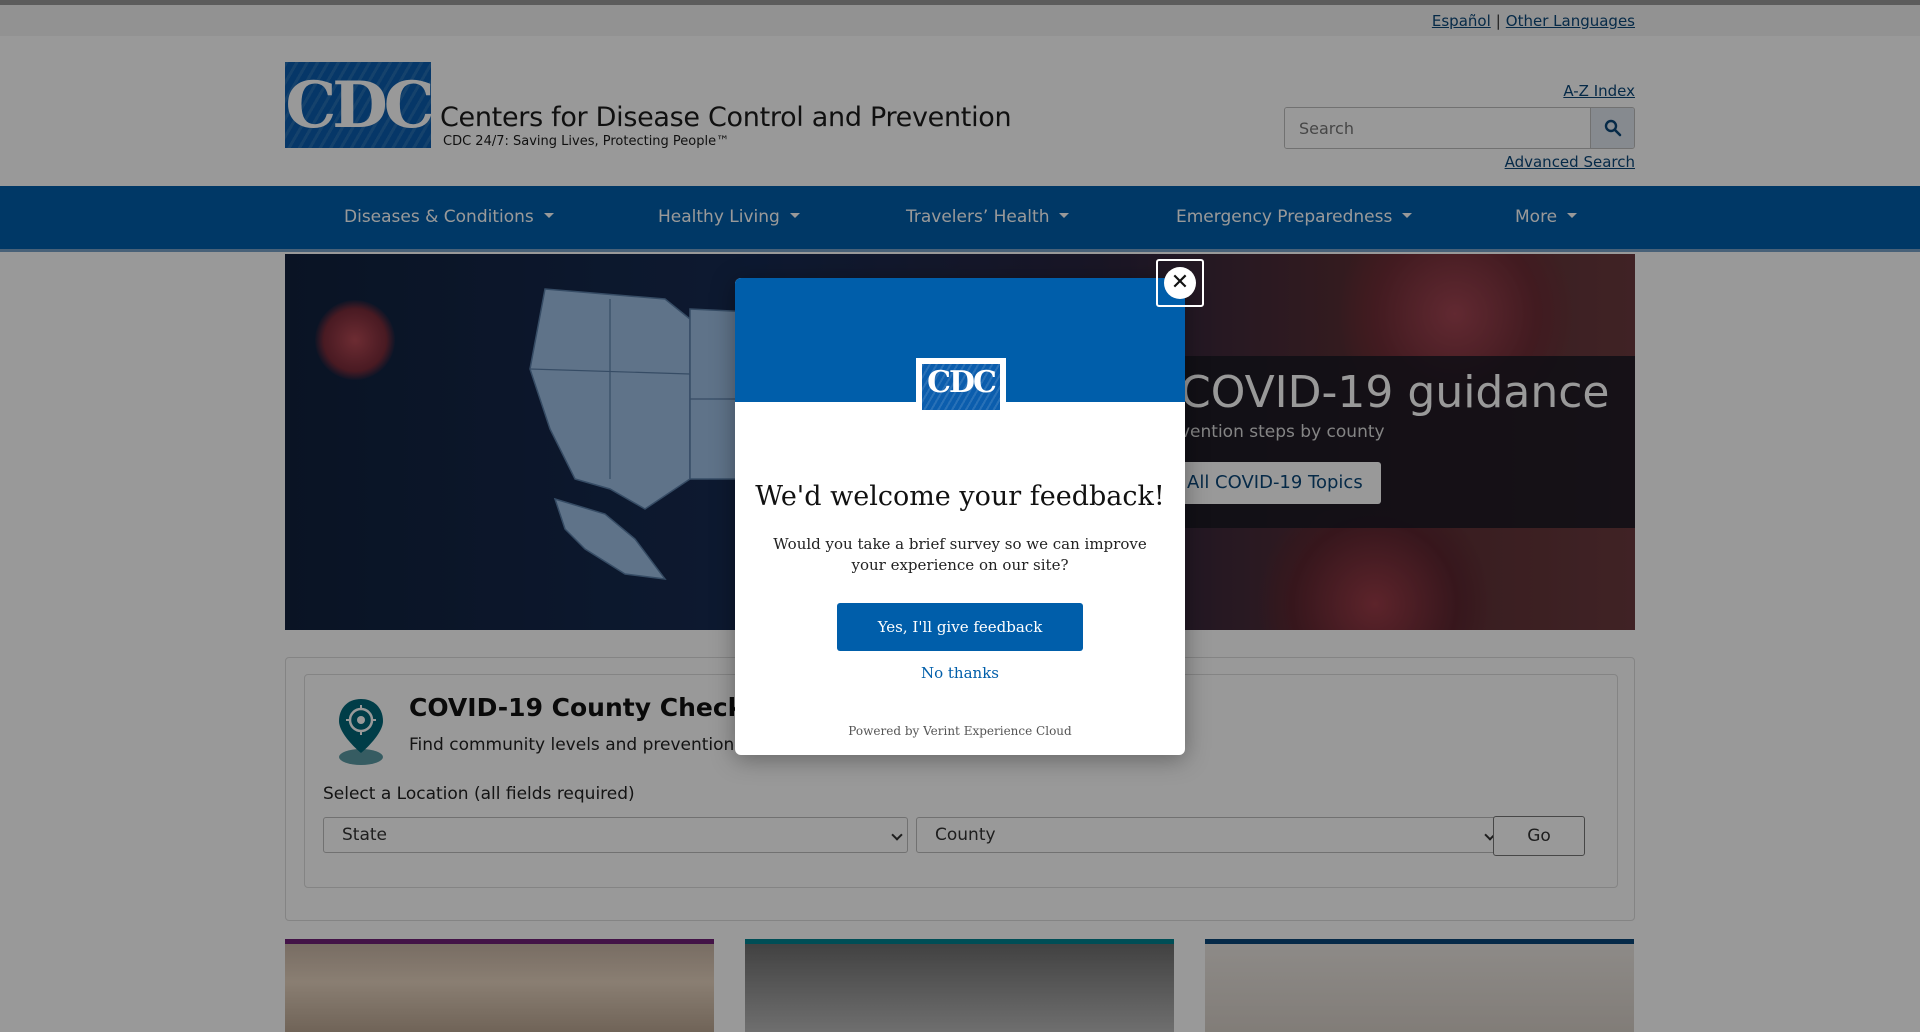  I want to click on give-feedback-button: Yes, I'll give feedback, so click(960, 627).